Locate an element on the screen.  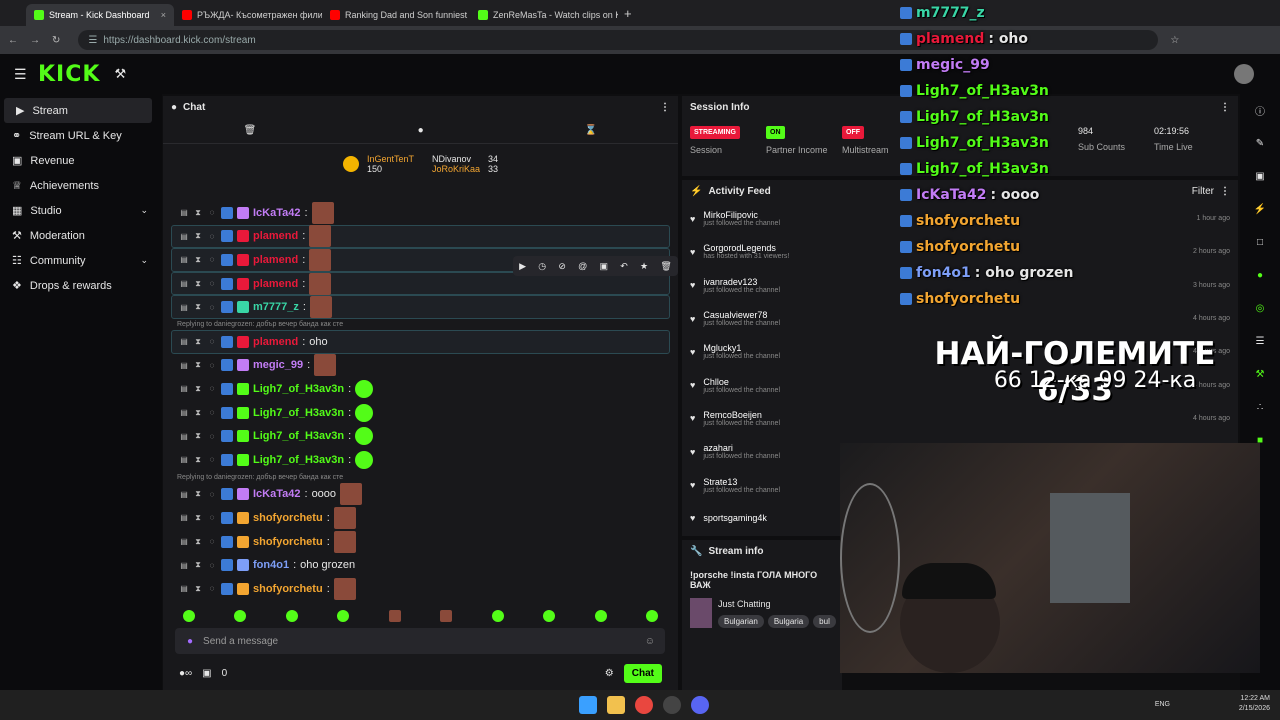
edit-icon: ✎ is located at coordinates (1260, 143).